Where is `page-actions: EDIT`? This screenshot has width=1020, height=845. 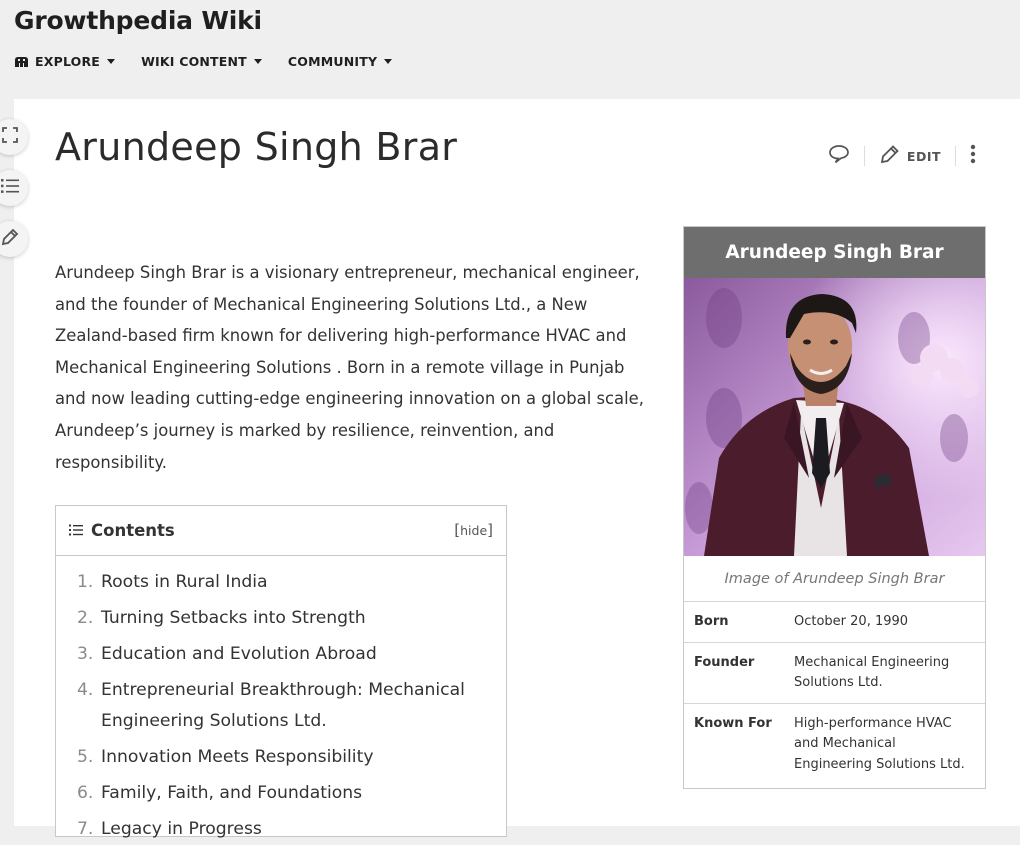 page-actions: EDIT is located at coordinates (902, 156).